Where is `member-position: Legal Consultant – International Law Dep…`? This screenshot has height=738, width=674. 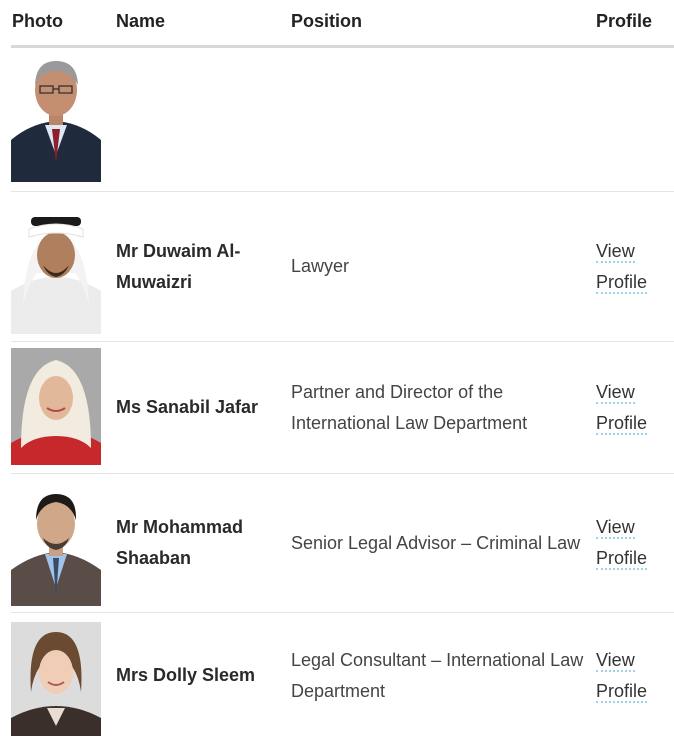 member-position: Legal Consultant – International Law Dep… is located at coordinates (437, 675).